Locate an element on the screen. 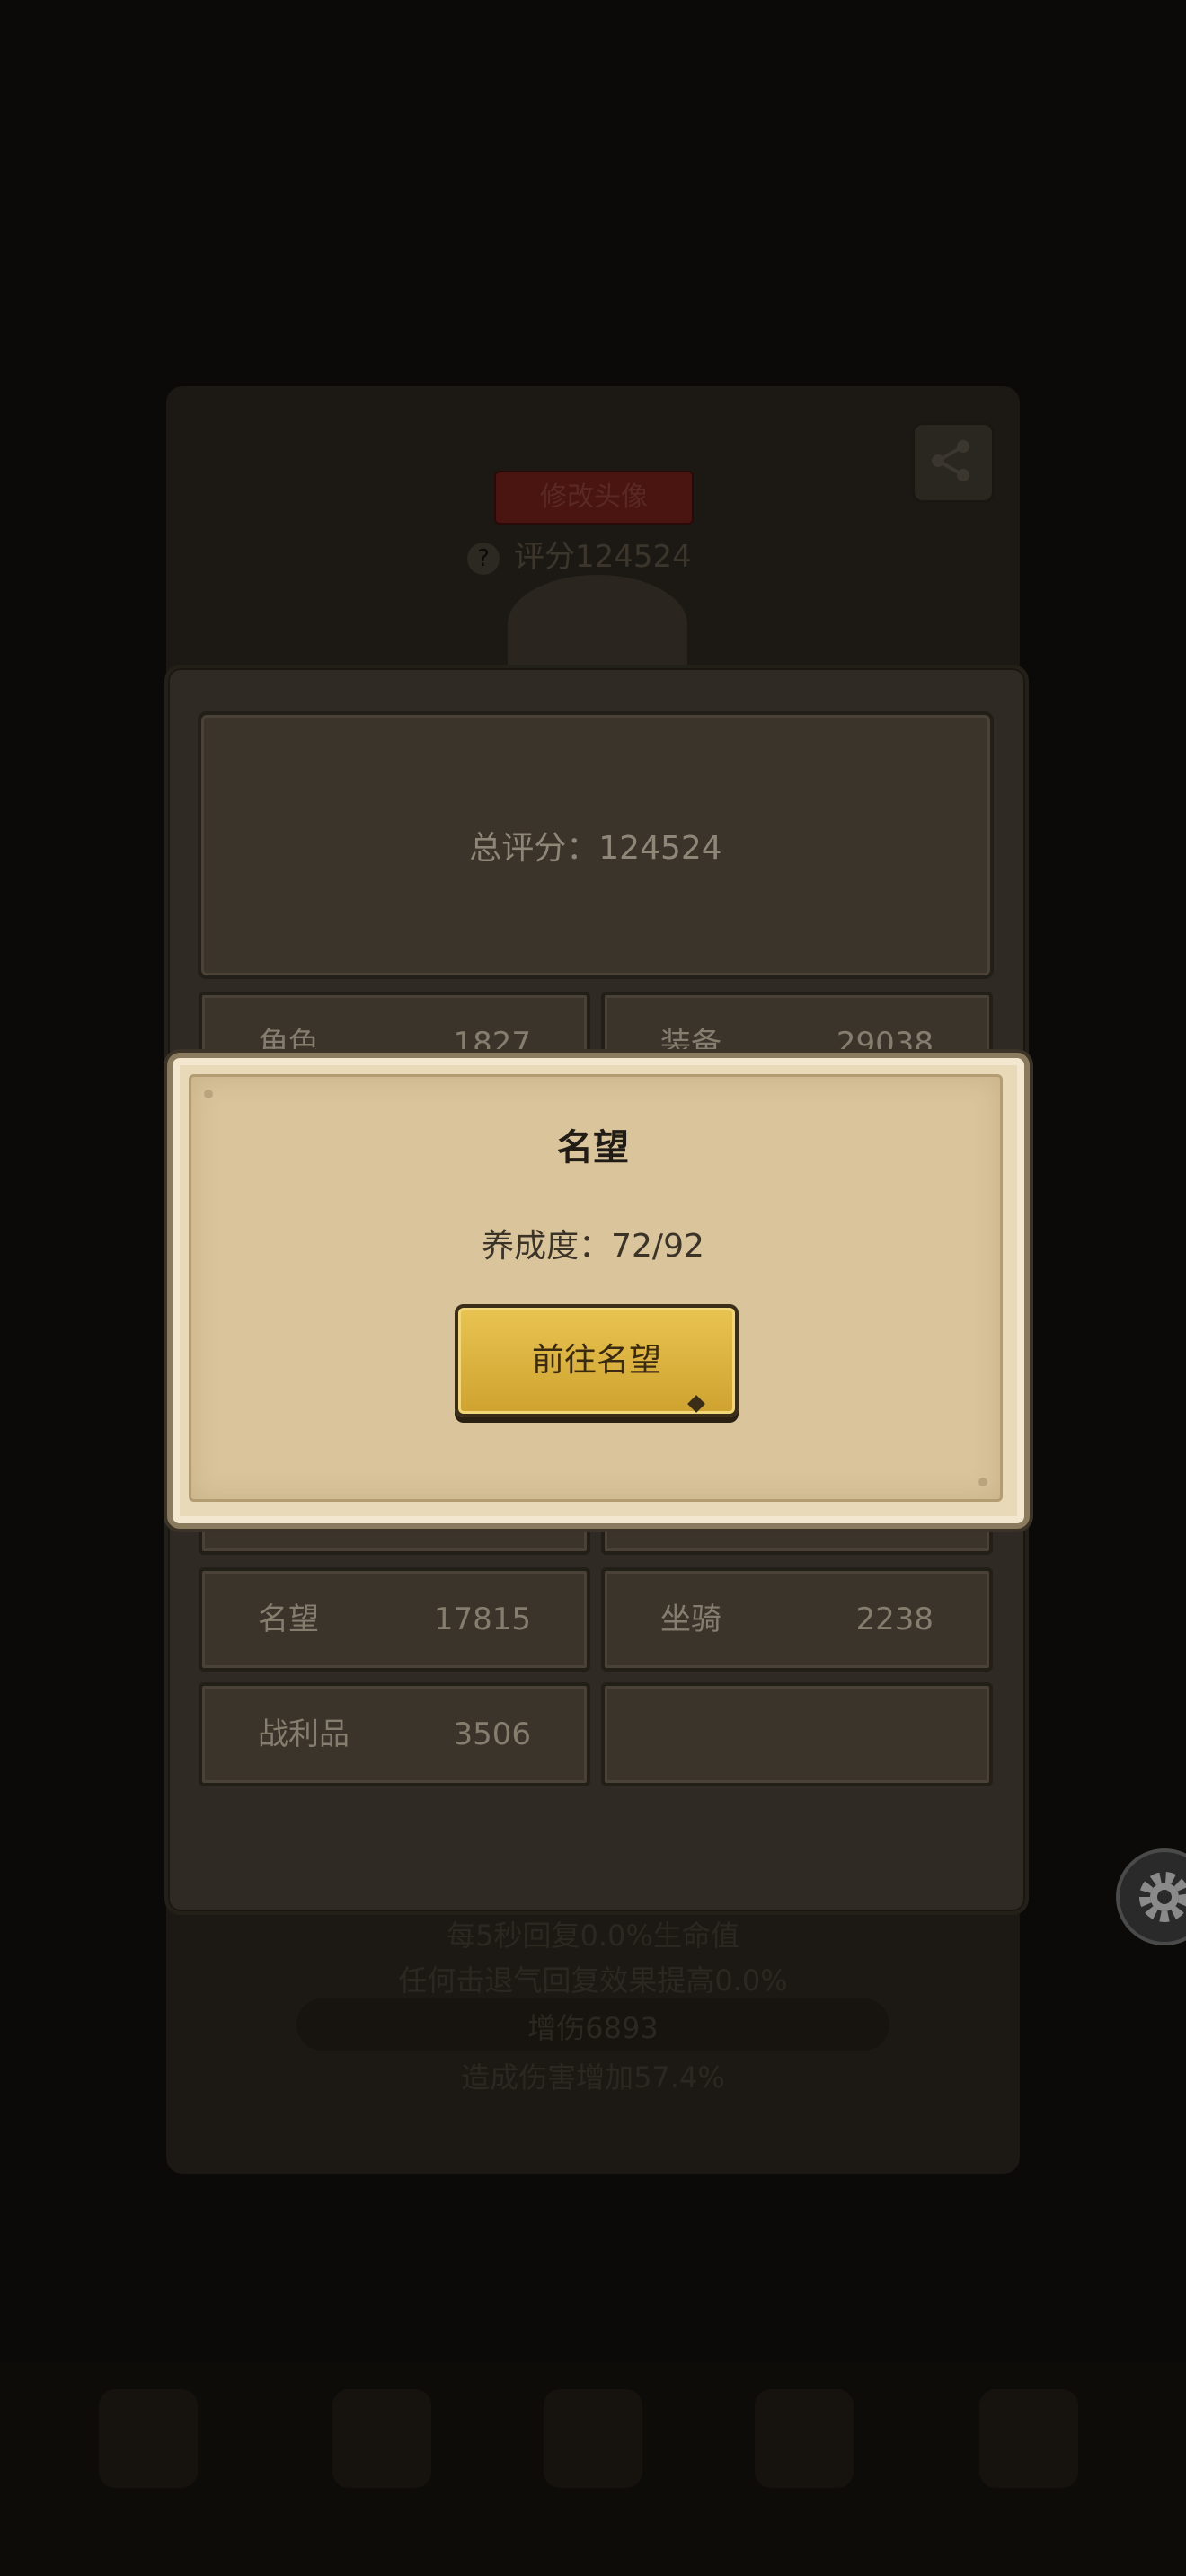  stat-label: 坐骑 is located at coordinates (690, 1619).